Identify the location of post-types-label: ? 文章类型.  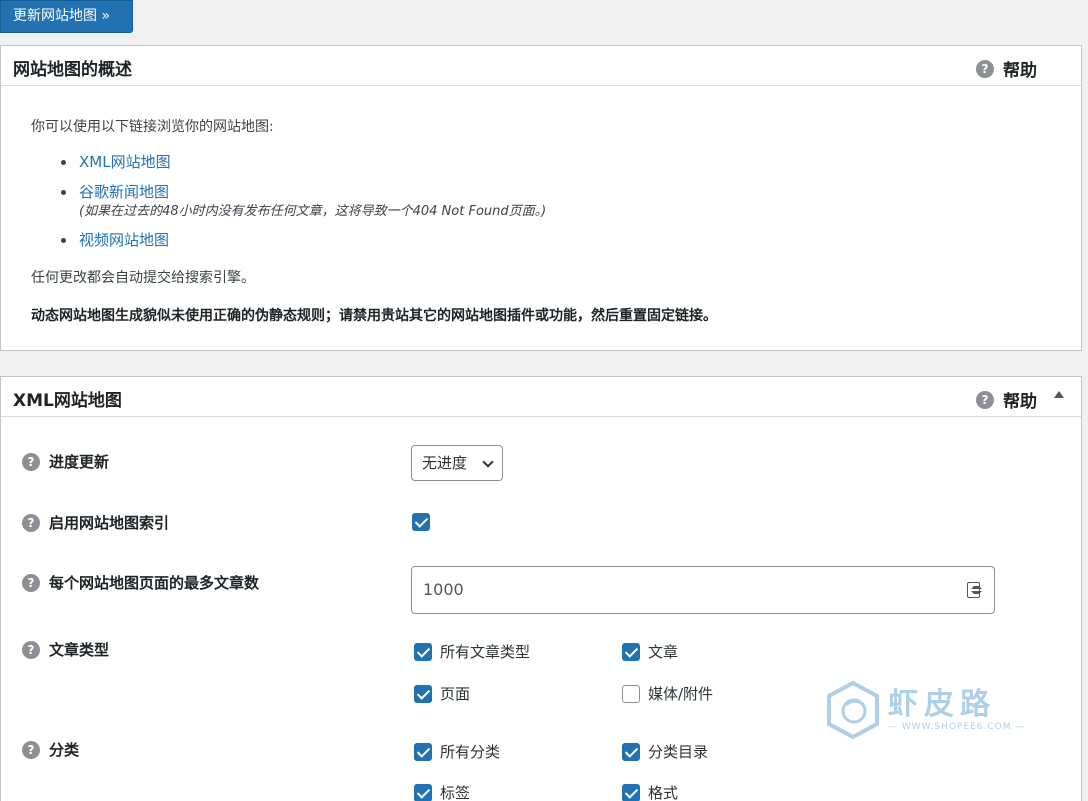
(65, 649).